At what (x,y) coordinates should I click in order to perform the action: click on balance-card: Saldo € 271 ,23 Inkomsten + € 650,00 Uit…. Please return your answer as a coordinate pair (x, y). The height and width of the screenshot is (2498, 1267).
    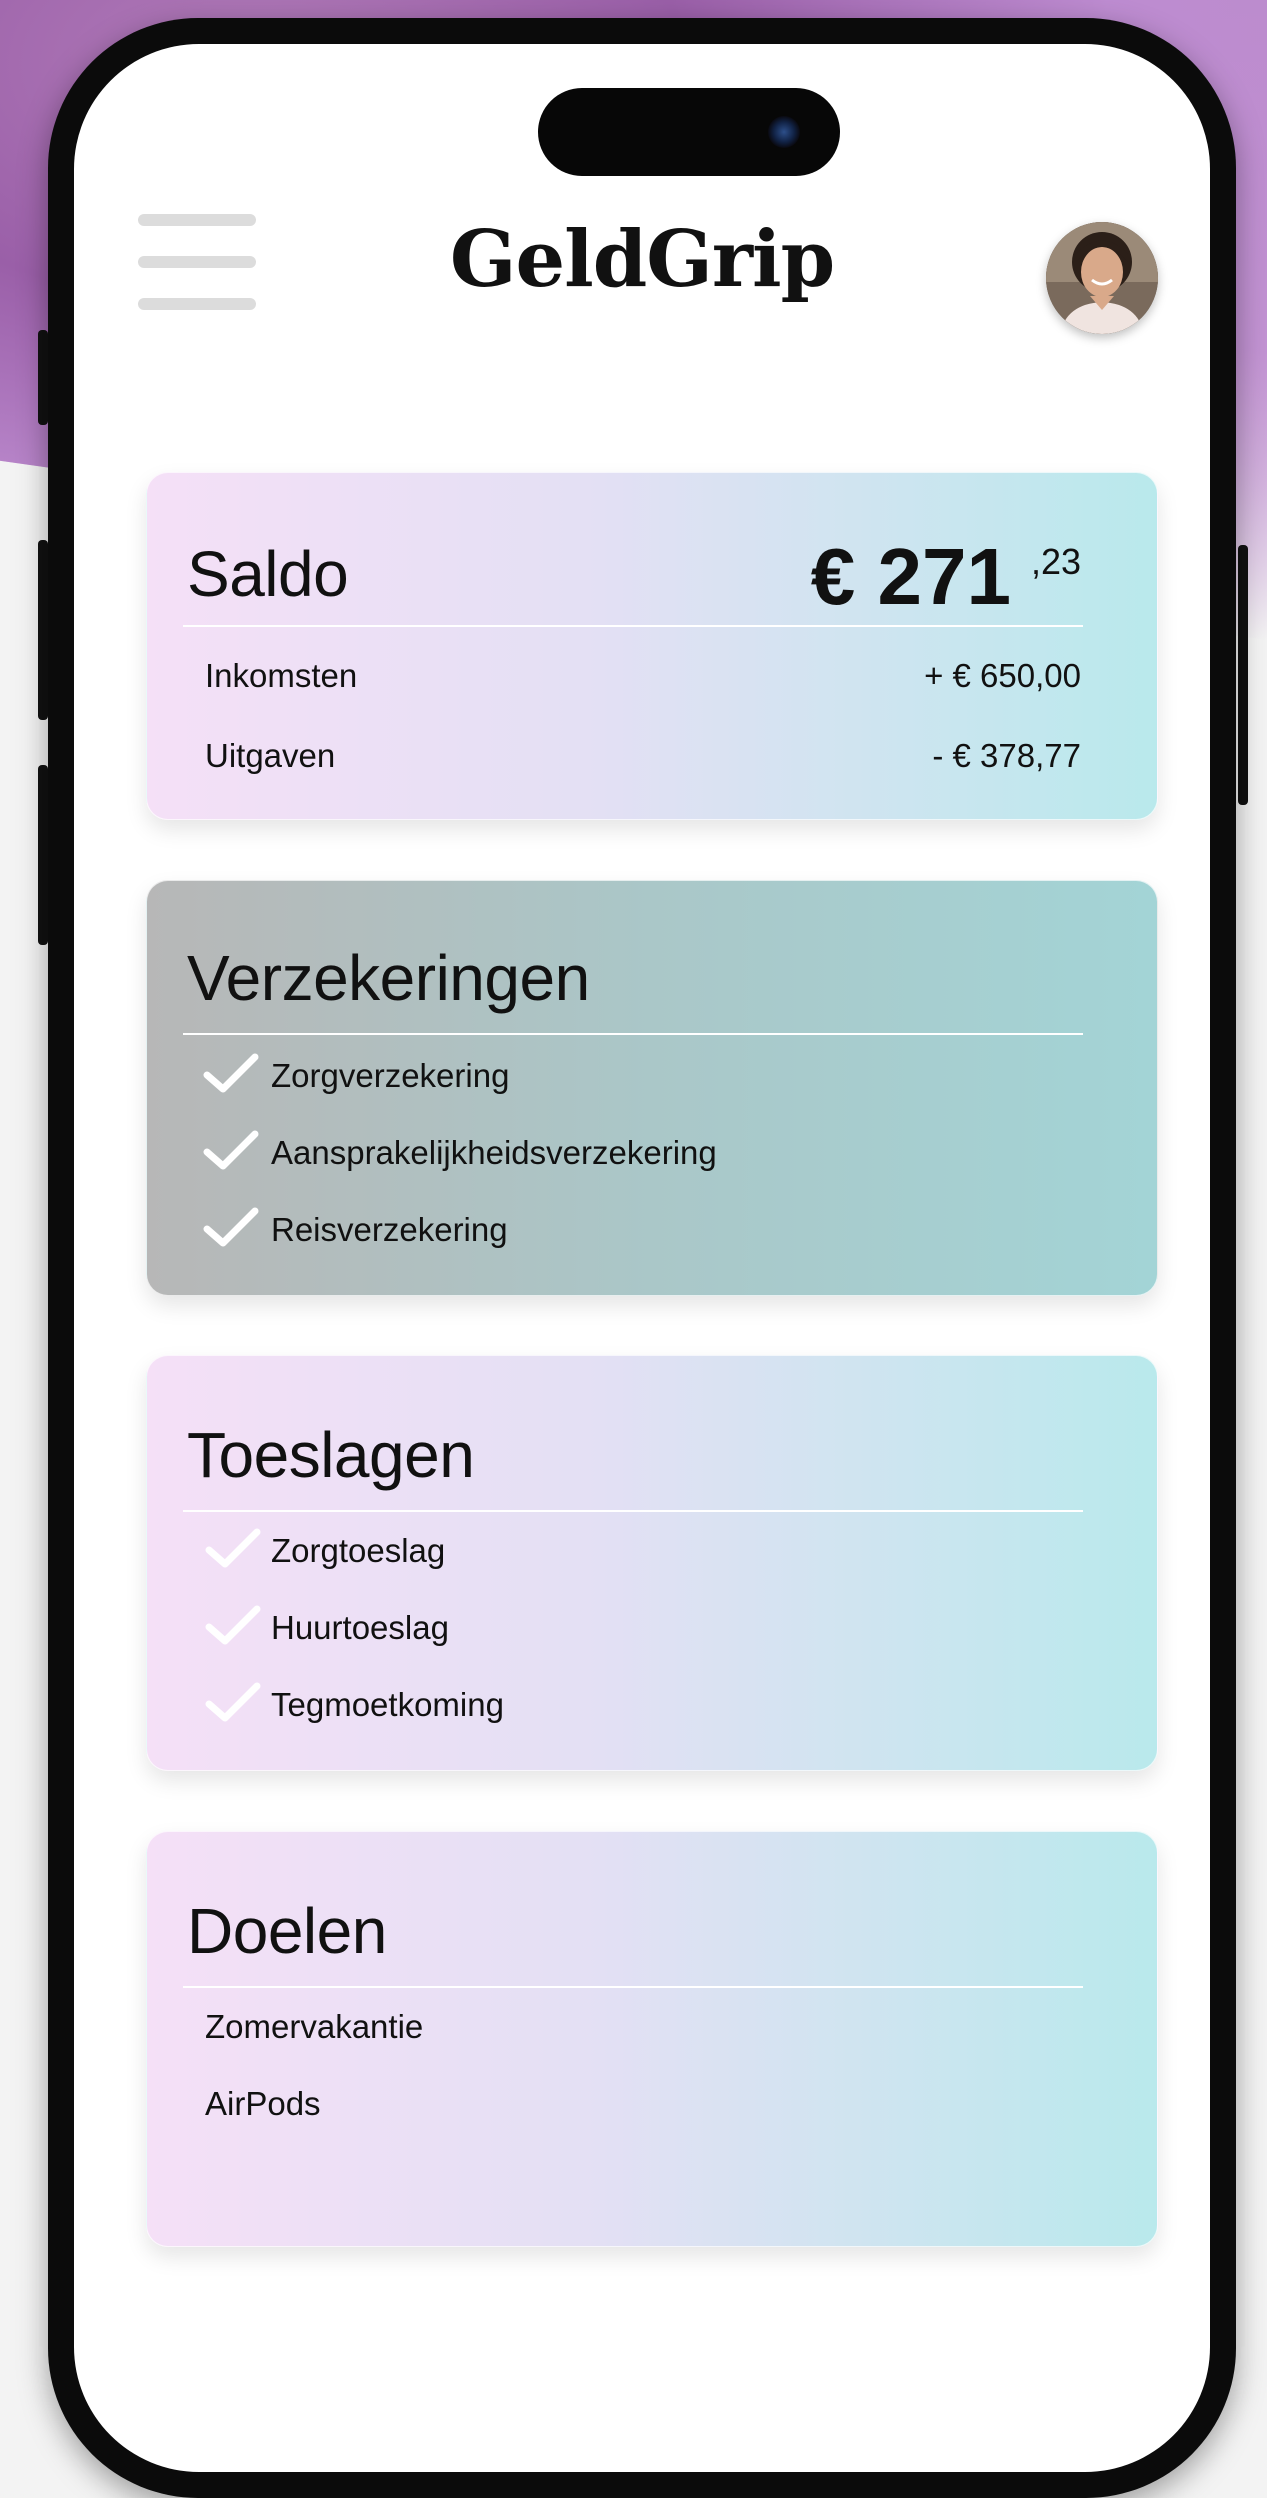
    Looking at the image, I should click on (652, 646).